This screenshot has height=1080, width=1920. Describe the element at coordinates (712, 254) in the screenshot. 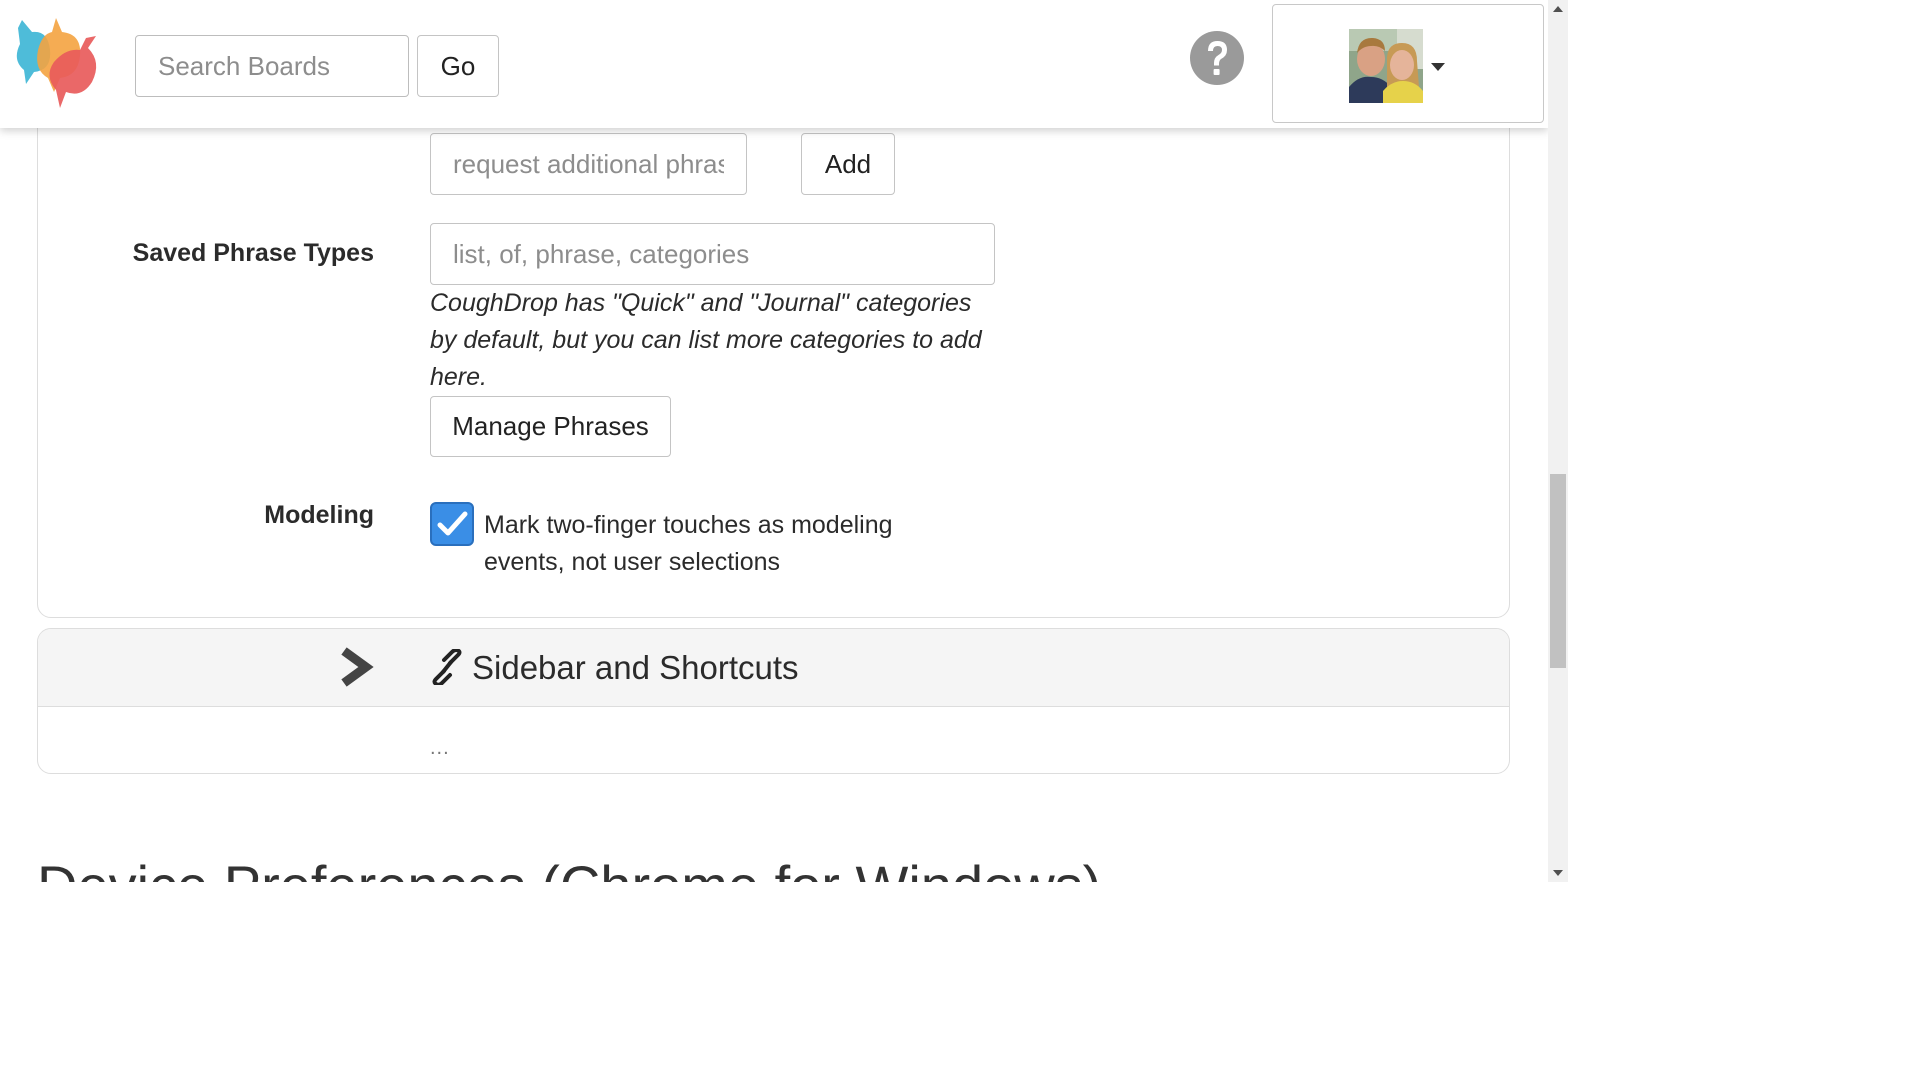

I see `saved-phrase-types-input` at that location.